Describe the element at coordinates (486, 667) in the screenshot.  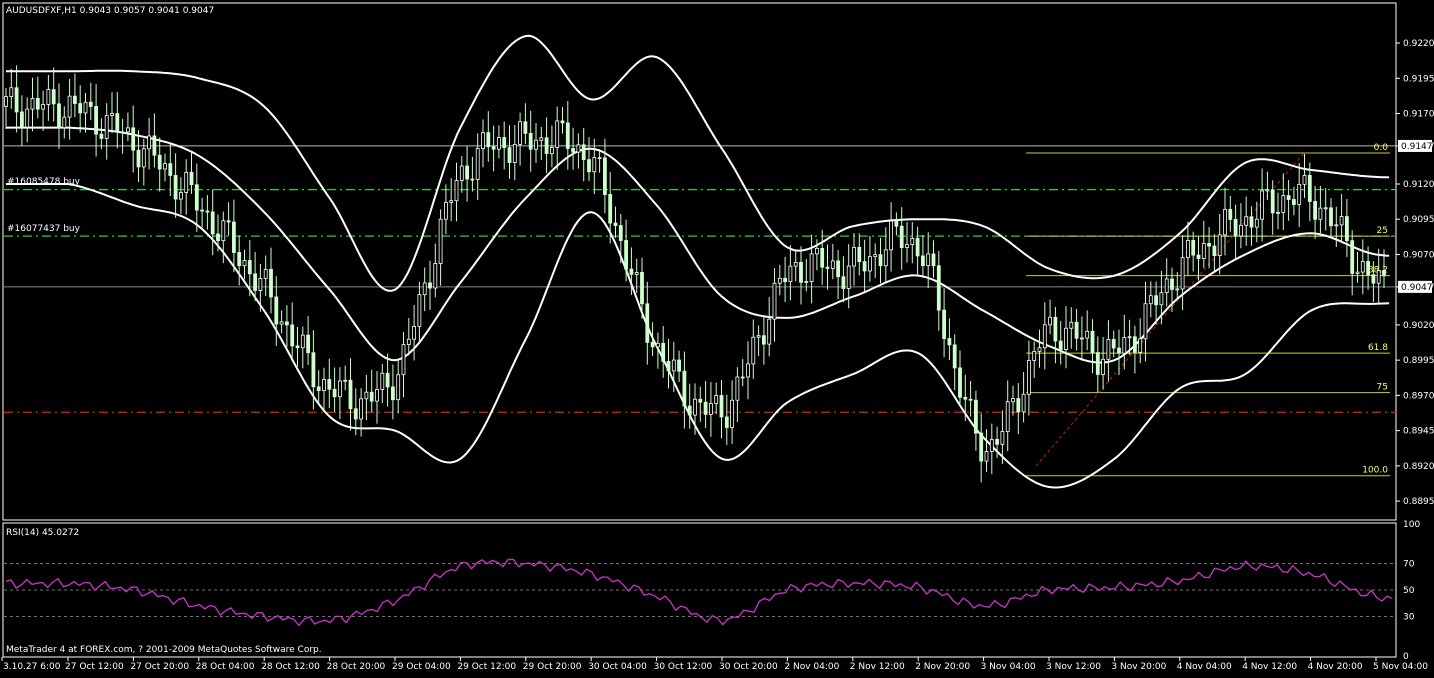
I see `time-axis-label: 29 Oct 12:00` at that location.